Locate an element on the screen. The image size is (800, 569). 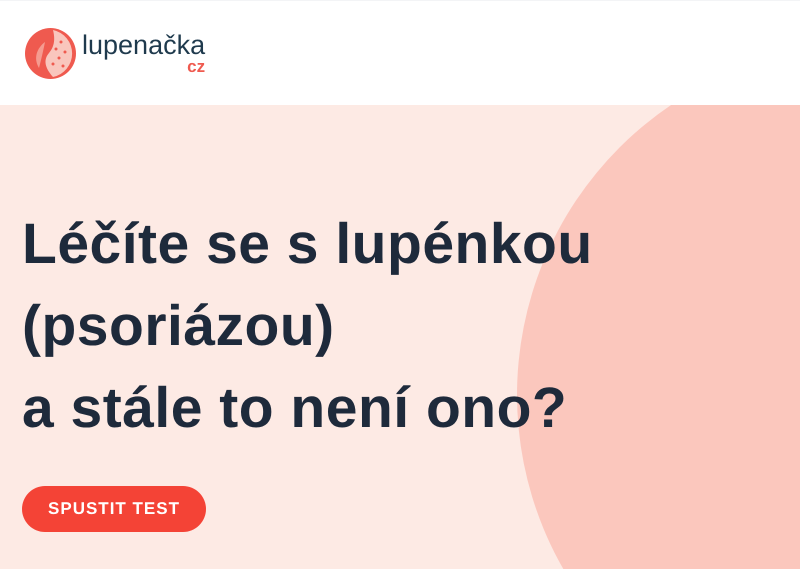
logo-icon is located at coordinates (50, 53).